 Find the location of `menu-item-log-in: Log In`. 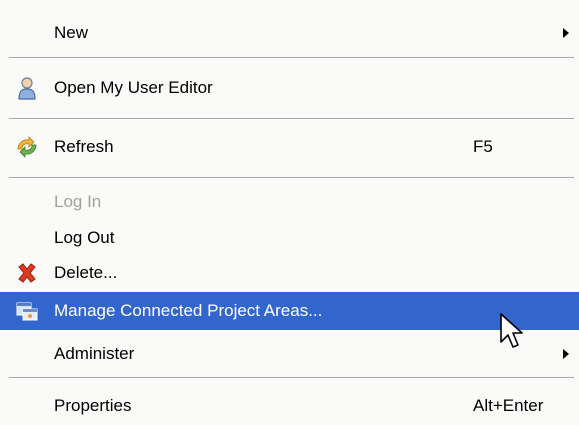

menu-item-log-in: Log In is located at coordinates (289, 202).